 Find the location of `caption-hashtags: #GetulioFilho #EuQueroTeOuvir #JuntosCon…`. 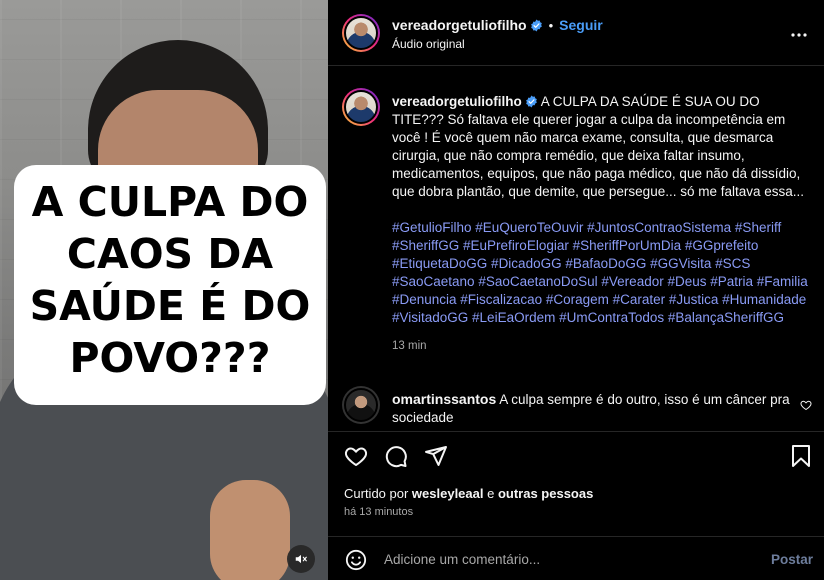

caption-hashtags: #GetulioFilho #EuQueroTeOuvir #JuntosCon… is located at coordinates (602, 273).